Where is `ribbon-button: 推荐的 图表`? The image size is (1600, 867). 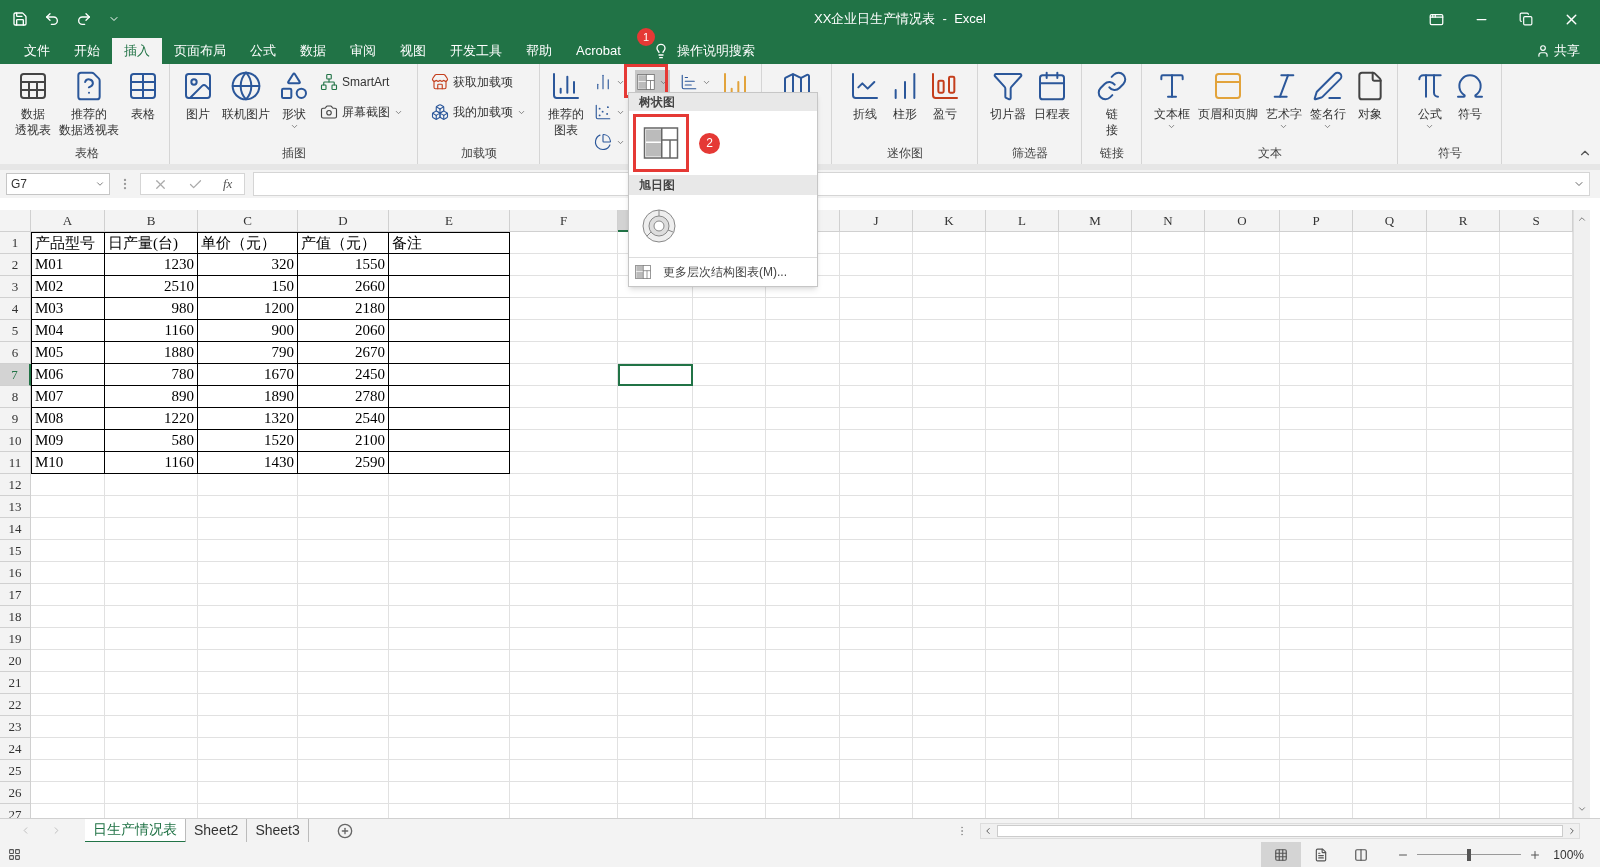
ribbon-button: 推荐的 图表 is located at coordinates (566, 110).